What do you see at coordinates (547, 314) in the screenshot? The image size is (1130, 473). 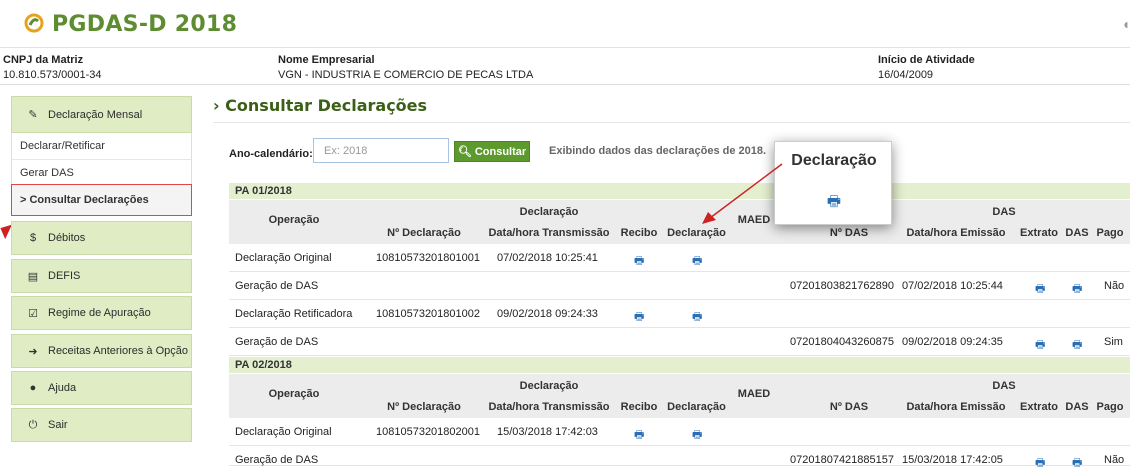 I see `cell-data-transmissao: 09/02/2018 09:24:33` at bounding box center [547, 314].